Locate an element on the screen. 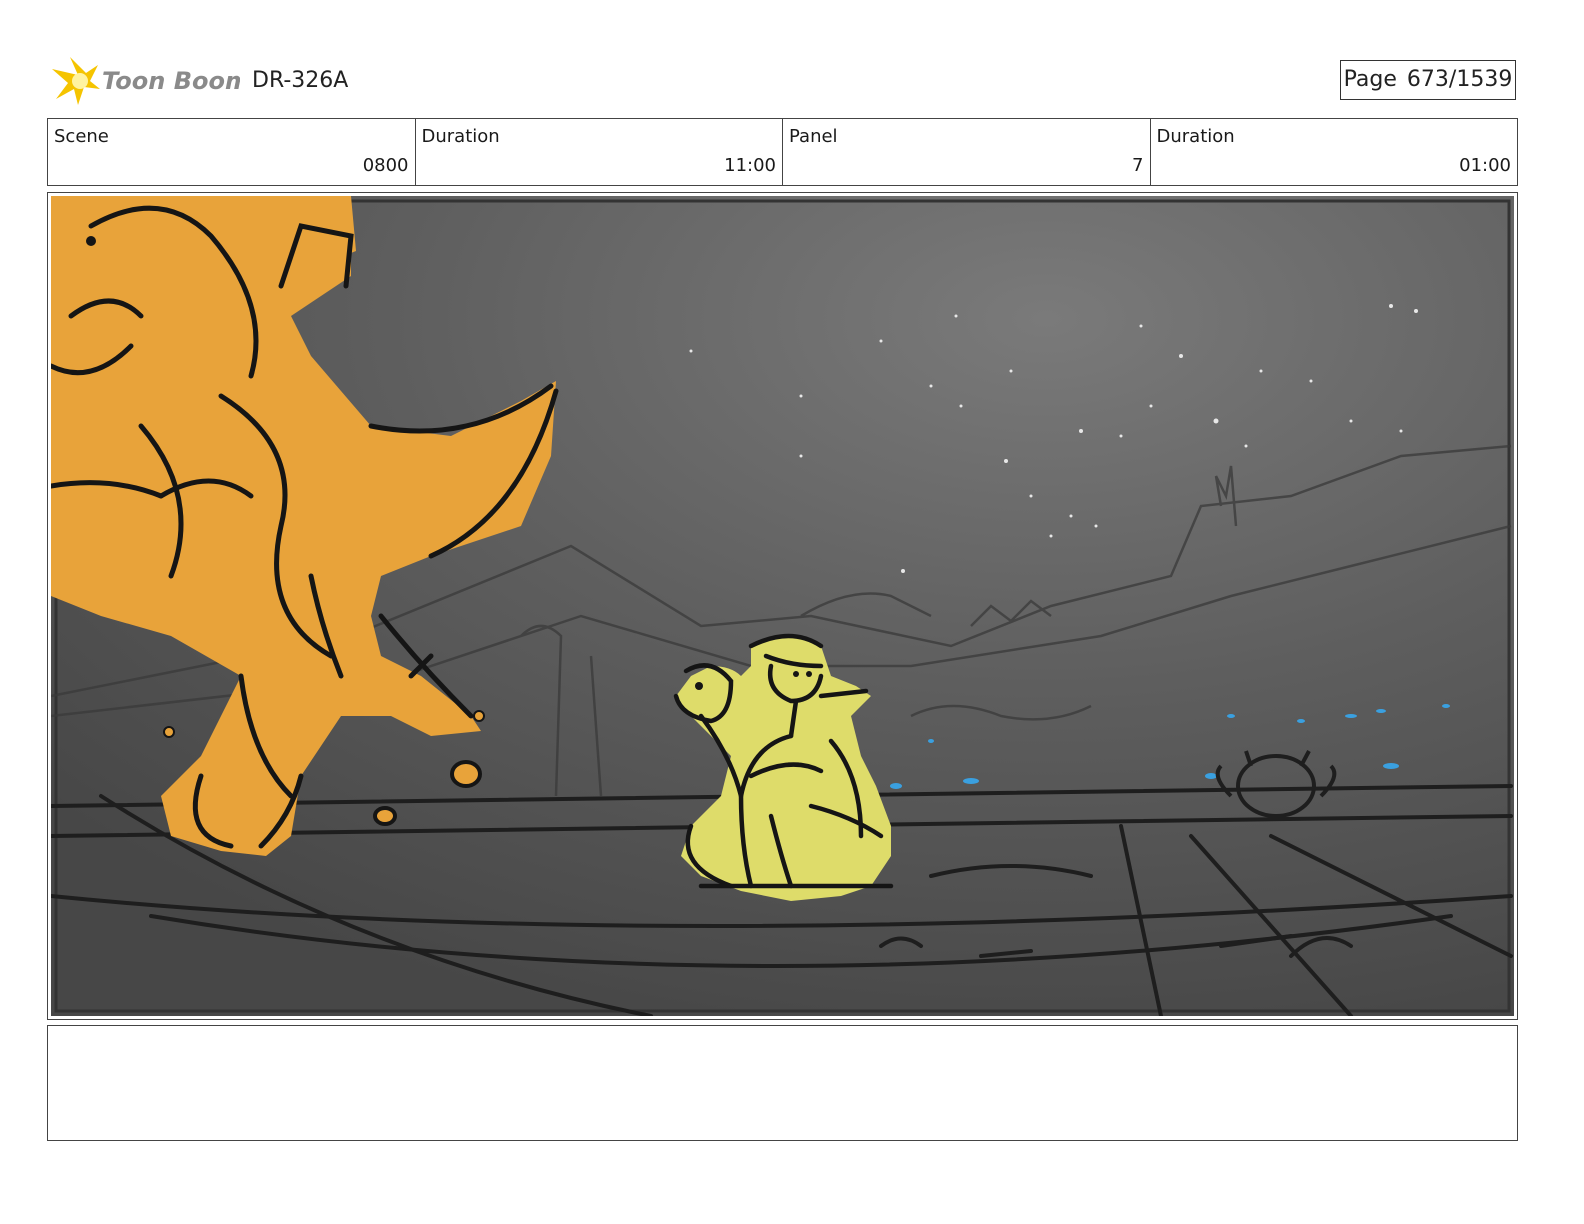  scene-label: Scene is located at coordinates (81, 136).